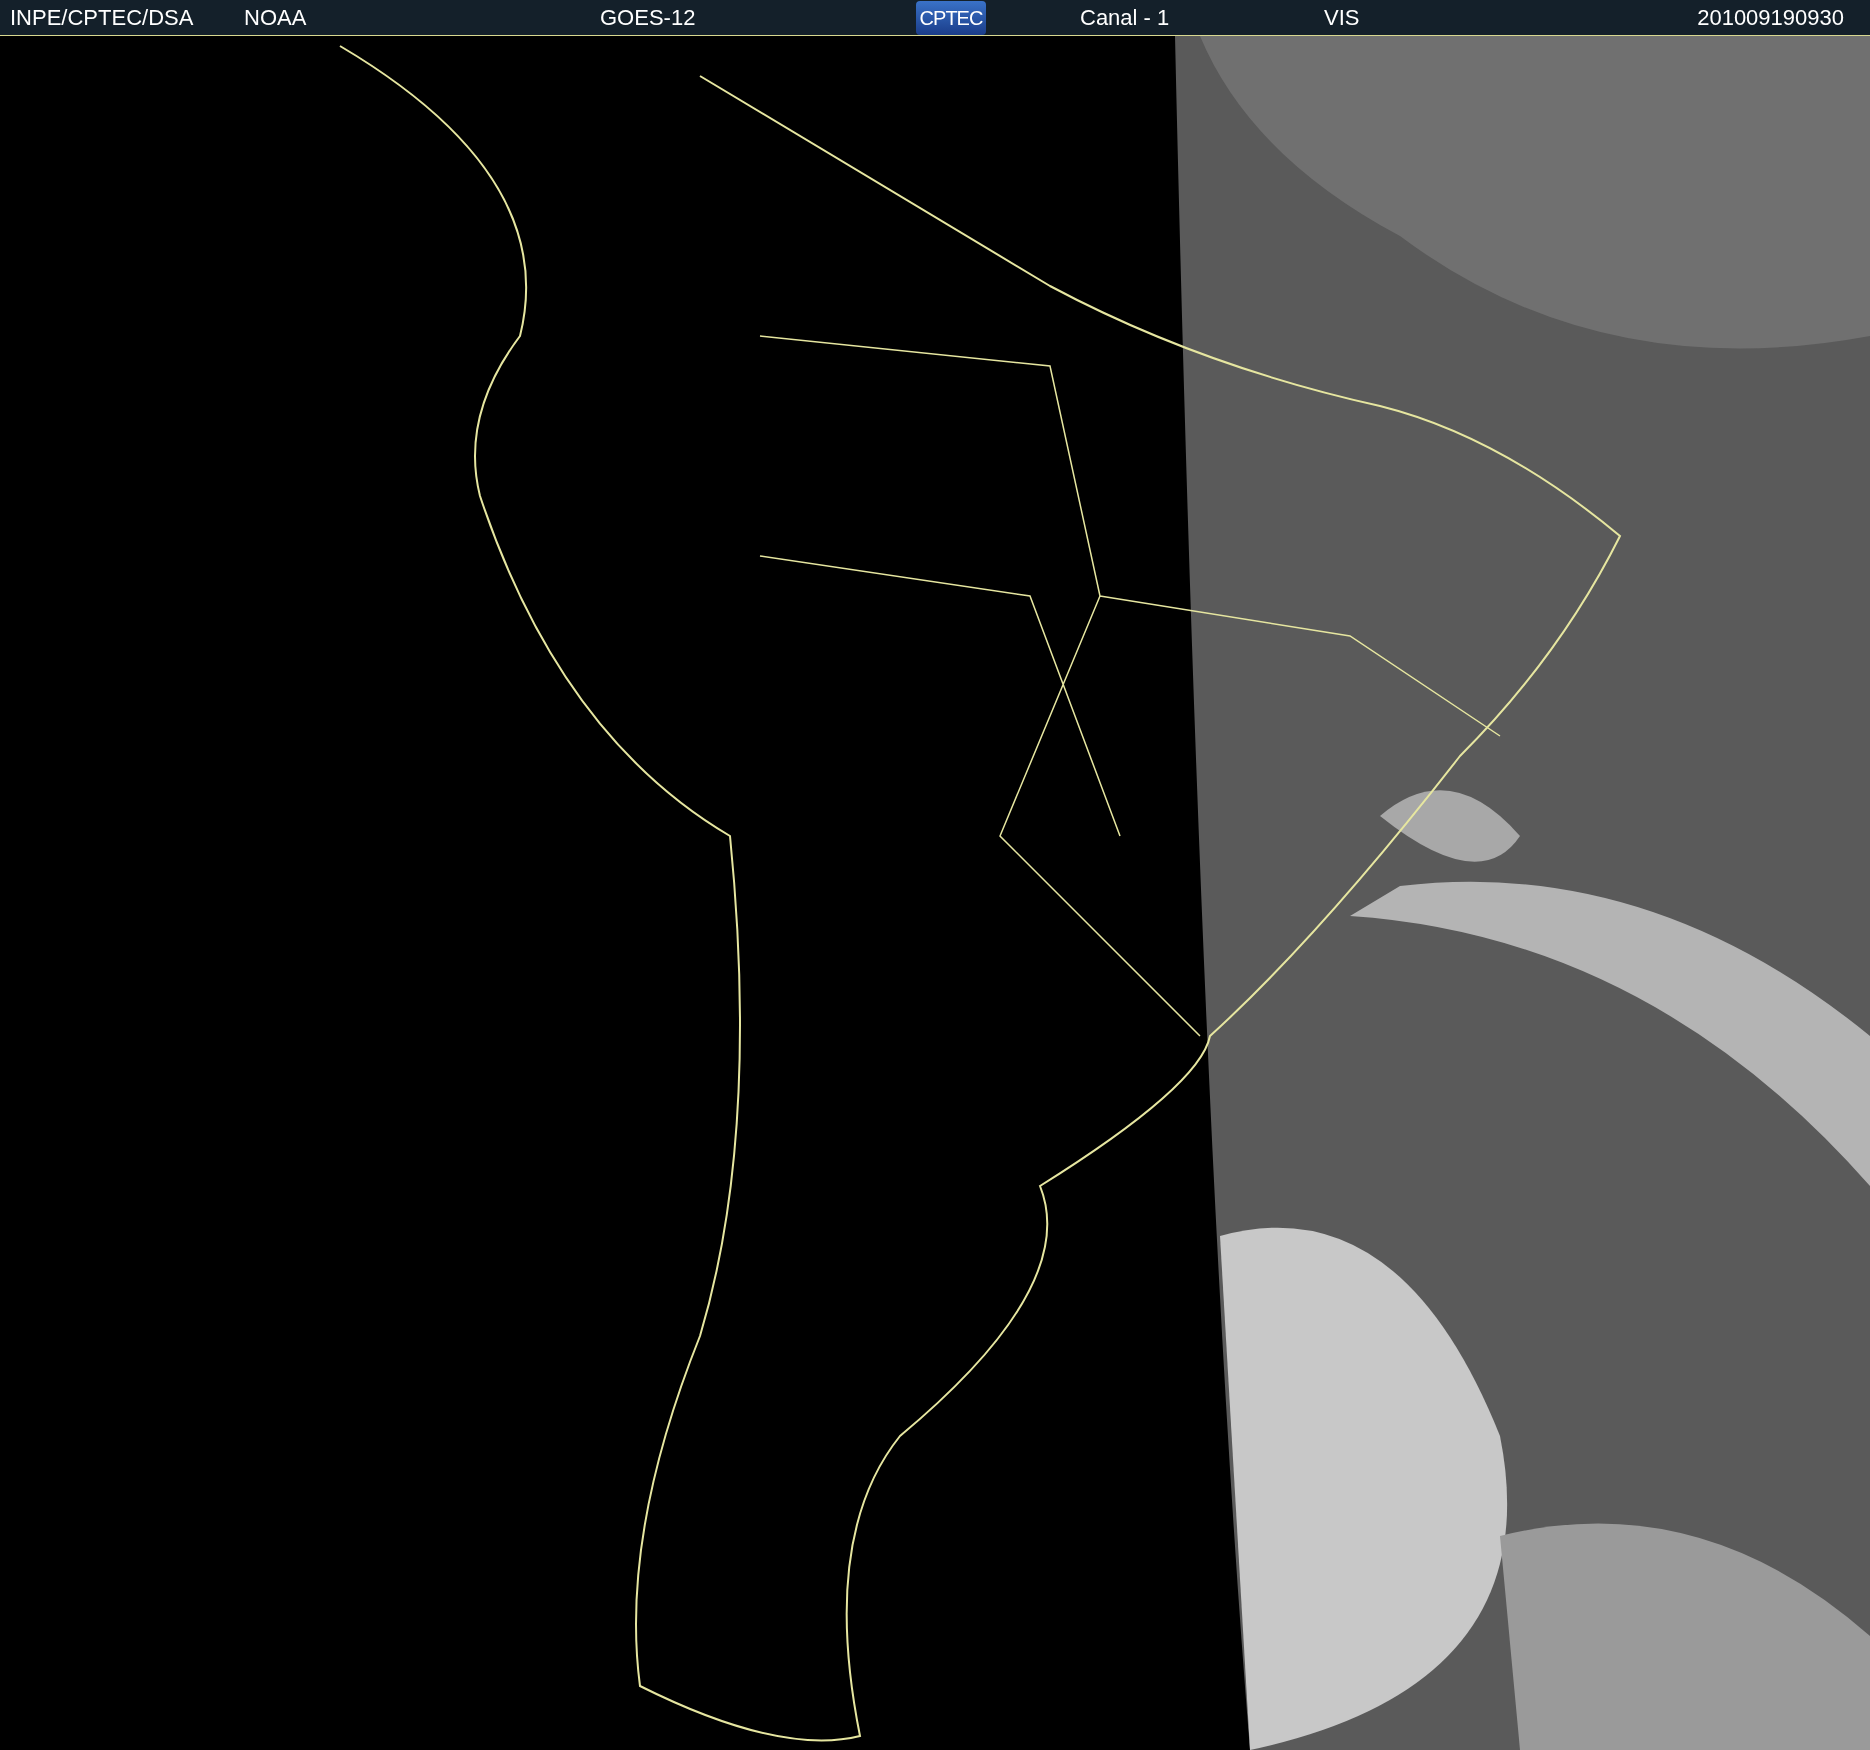 This screenshot has height=1750, width=1870. I want to click on timestamp-label: 201009190930, so click(1770, 18).